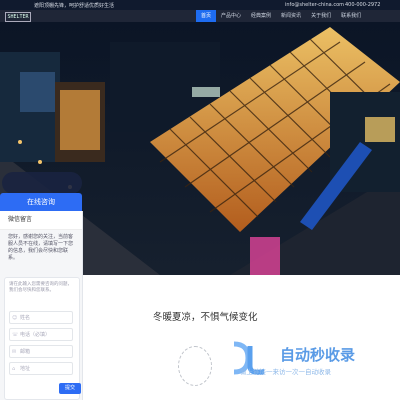  Describe the element at coordinates (41, 368) in the screenshot. I see `address-field: ⌂ 地址` at that location.